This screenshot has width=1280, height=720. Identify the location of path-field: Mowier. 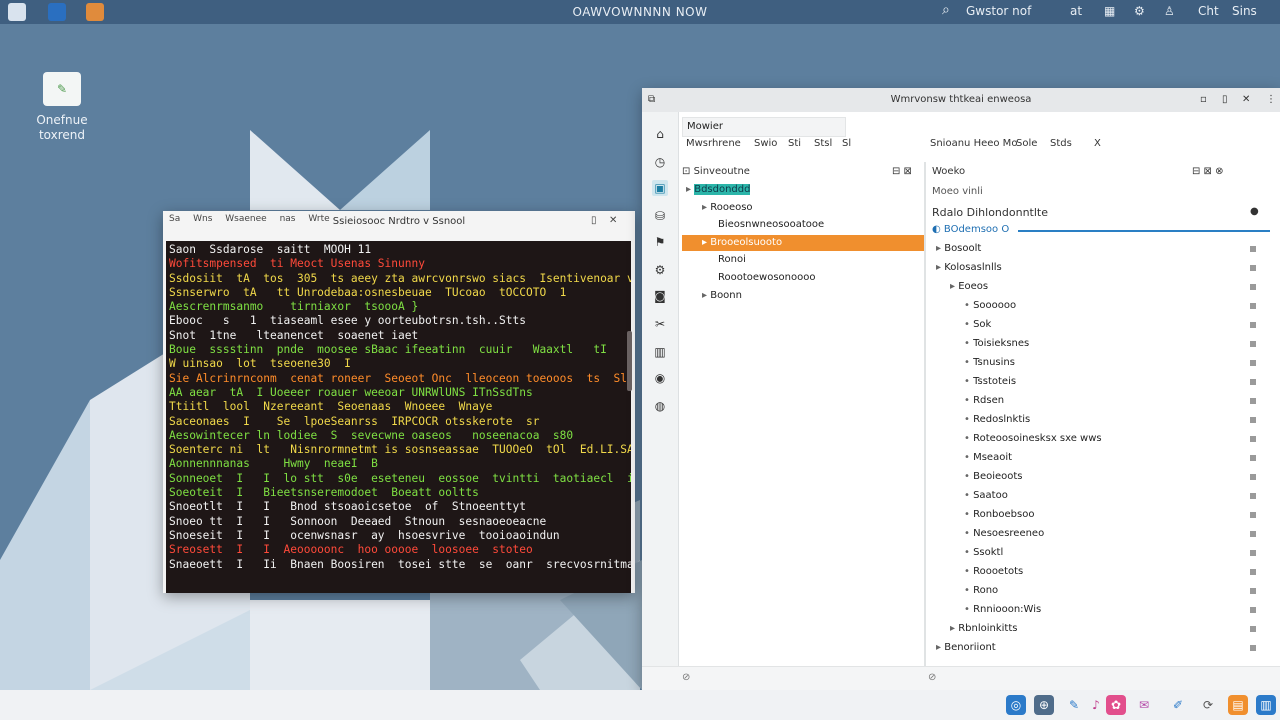
(764, 127).